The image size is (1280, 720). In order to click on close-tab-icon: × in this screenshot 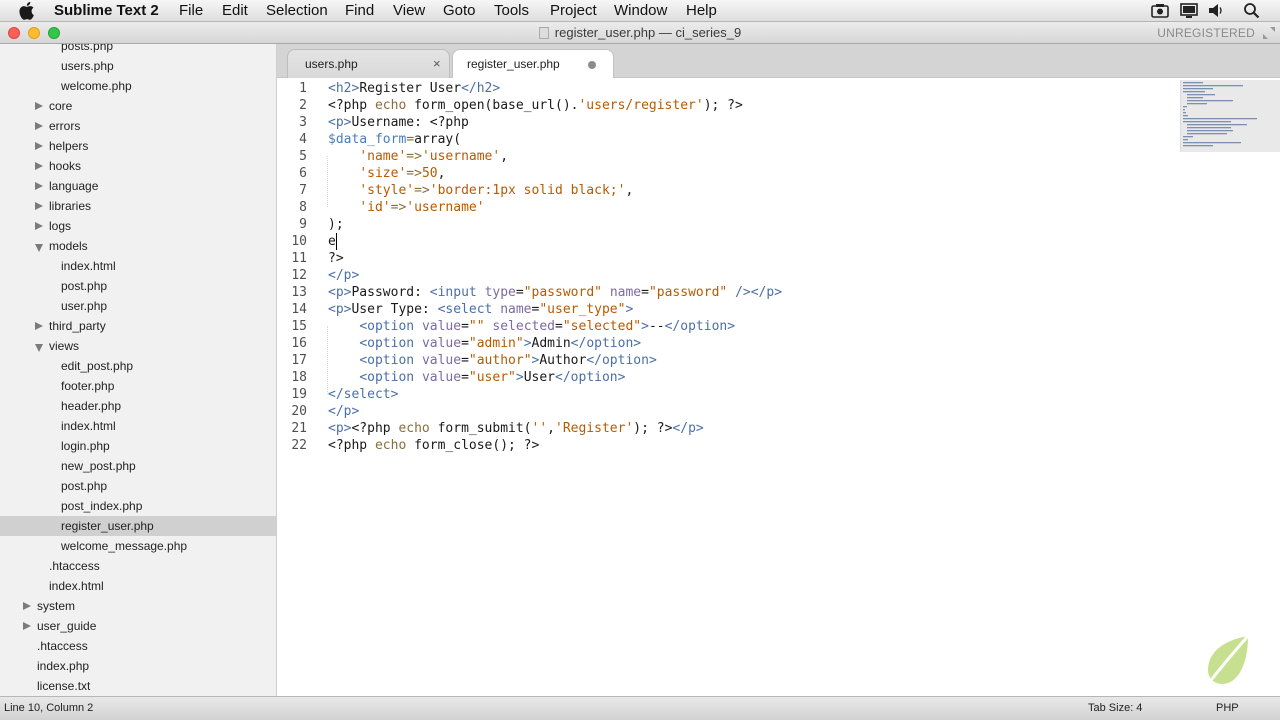, I will do `click(437, 63)`.